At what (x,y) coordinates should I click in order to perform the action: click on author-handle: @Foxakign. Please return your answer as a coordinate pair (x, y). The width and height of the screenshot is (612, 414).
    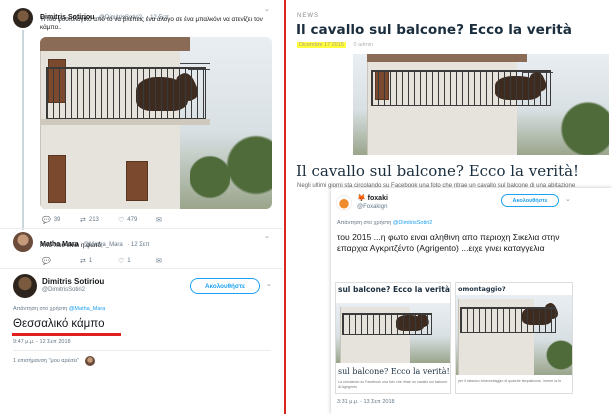
    Looking at the image, I should click on (372, 207).